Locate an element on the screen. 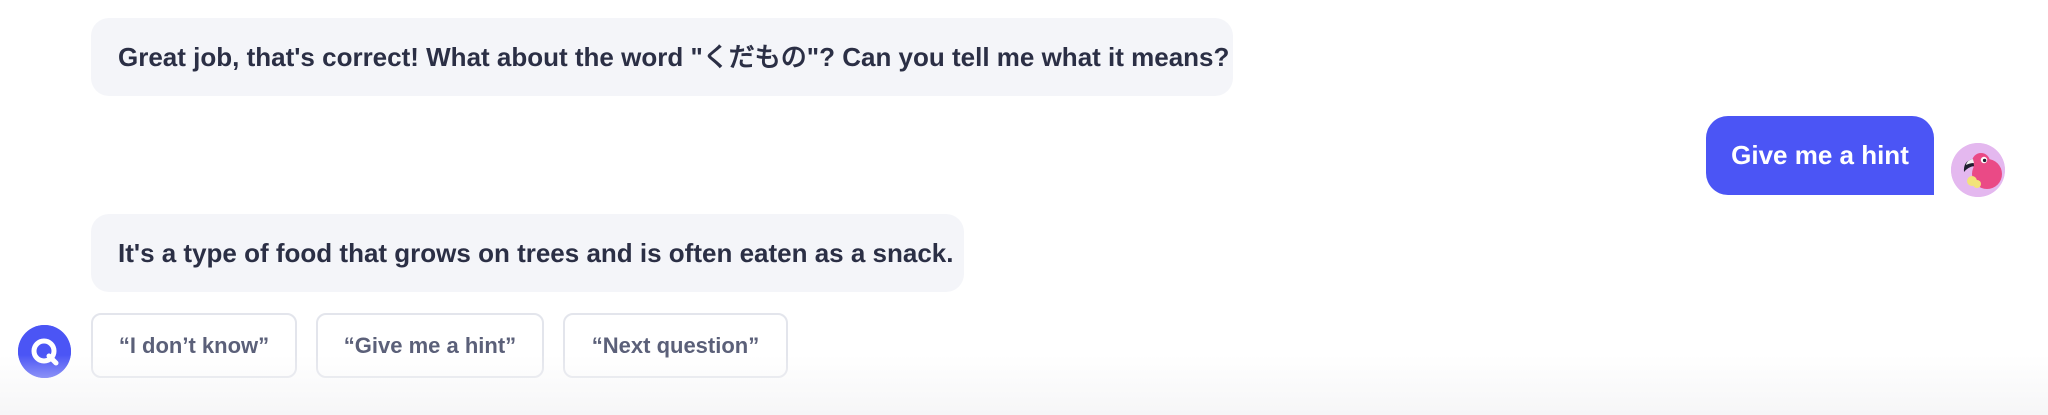 The height and width of the screenshot is (415, 2048). user-message-text: Give me a hint is located at coordinates (1820, 155).